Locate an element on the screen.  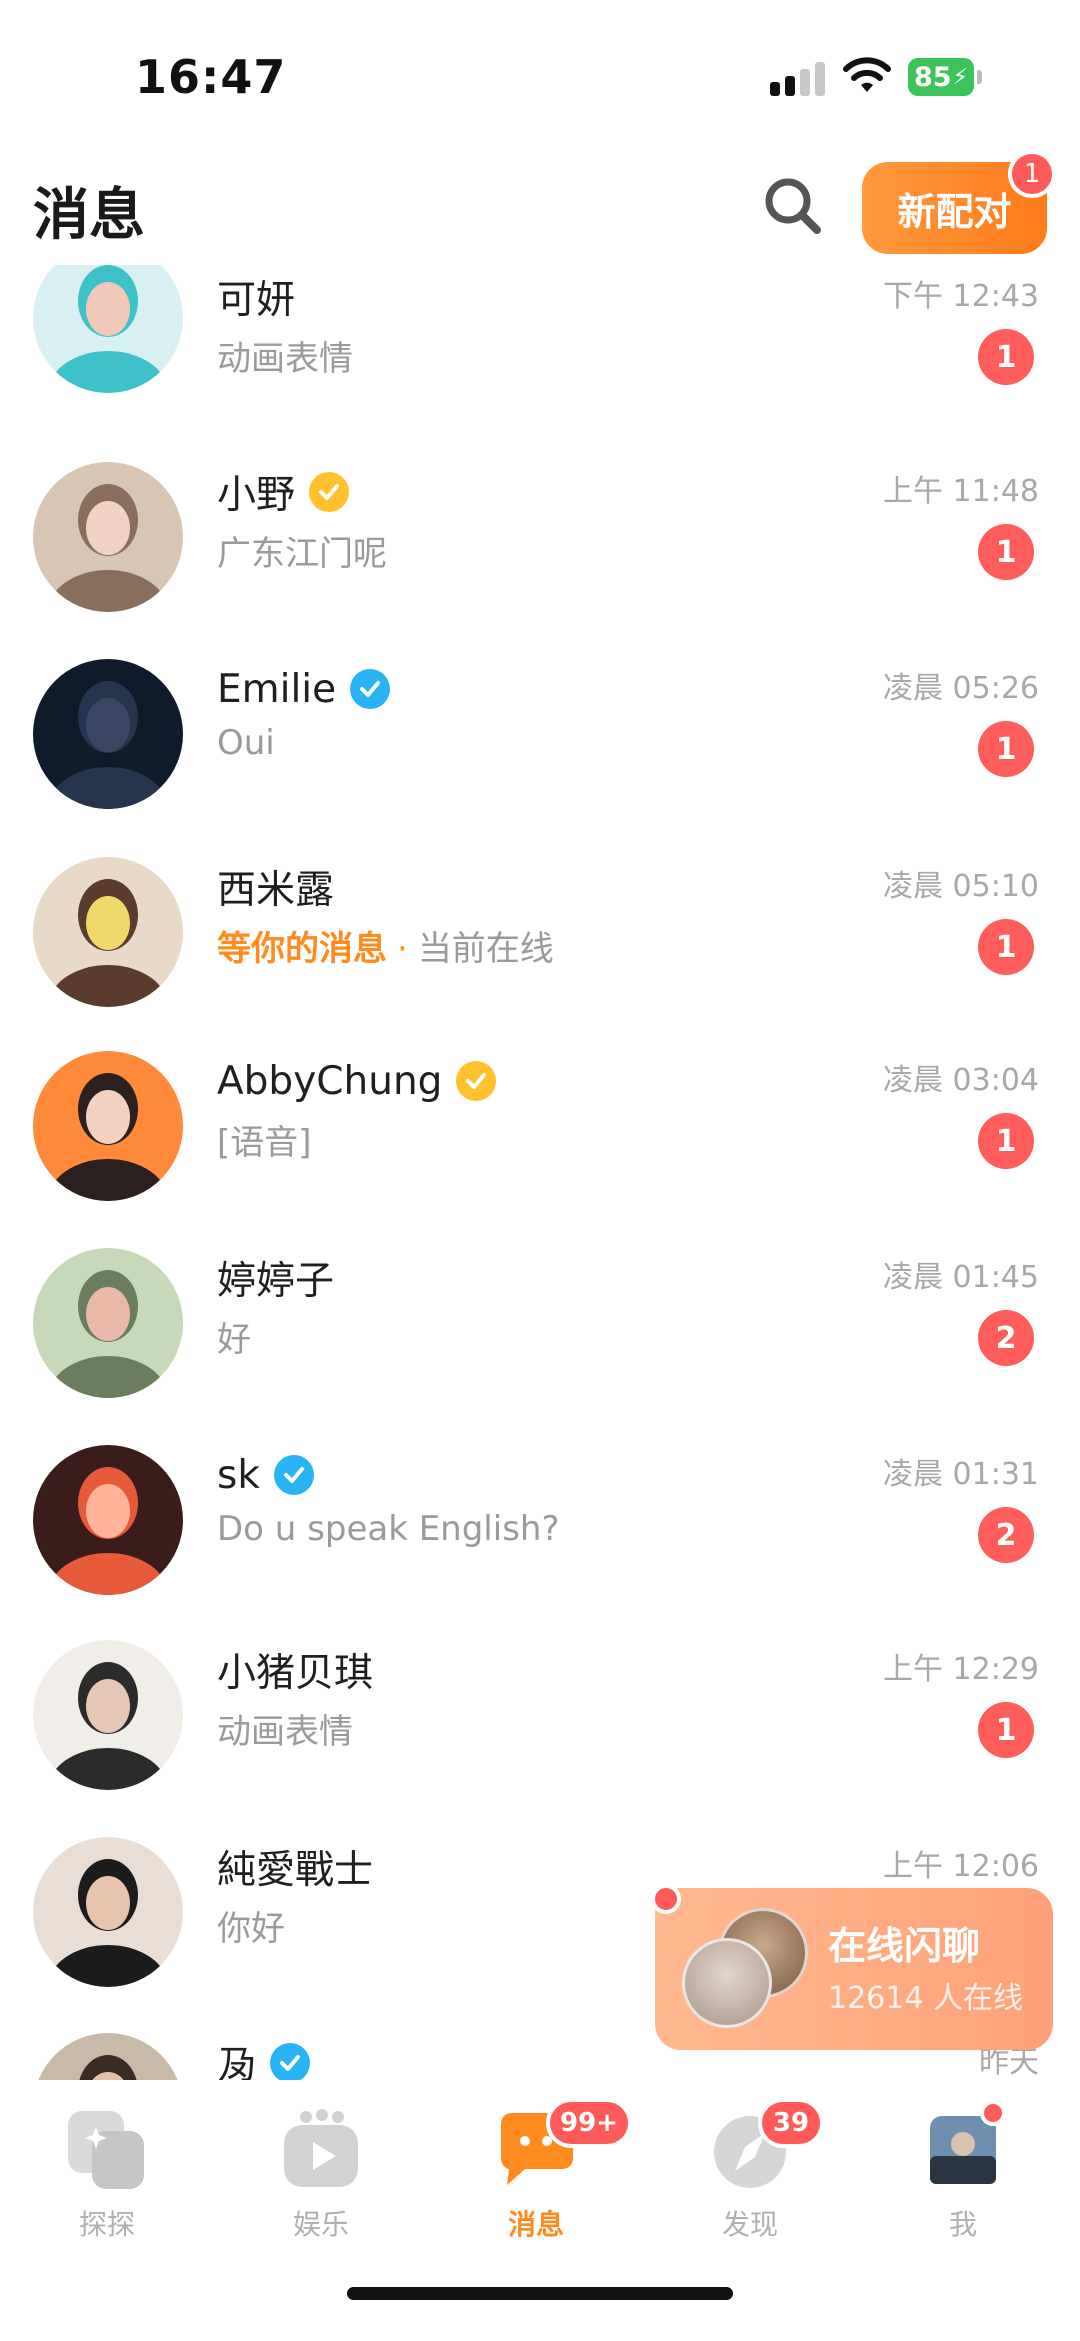
name-line: 西米露 is located at coordinates (275, 887).